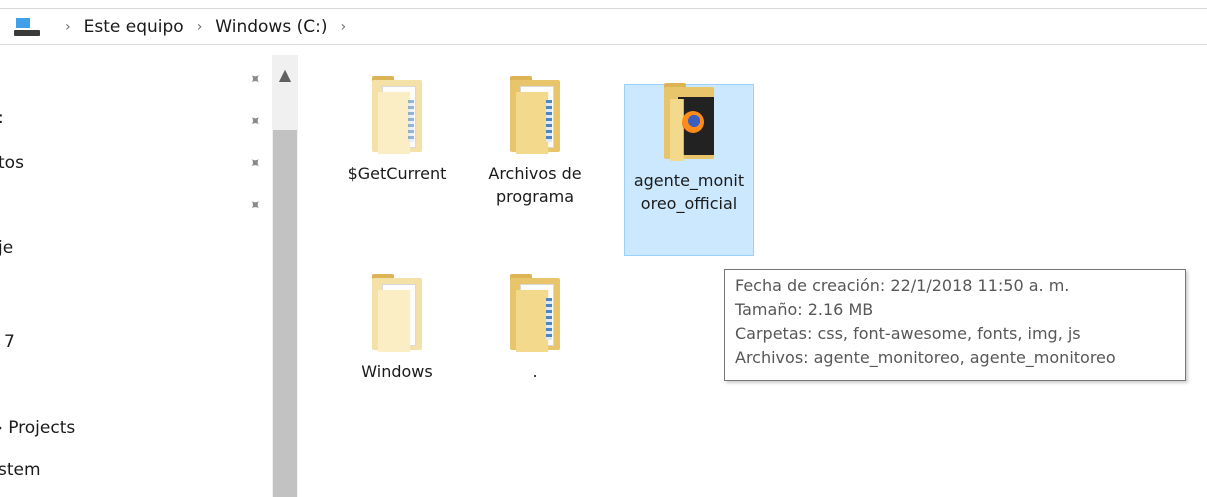 The height and width of the screenshot is (497, 1207). What do you see at coordinates (27, 27) in the screenshot?
I see `this-pc-icon` at bounding box center [27, 27].